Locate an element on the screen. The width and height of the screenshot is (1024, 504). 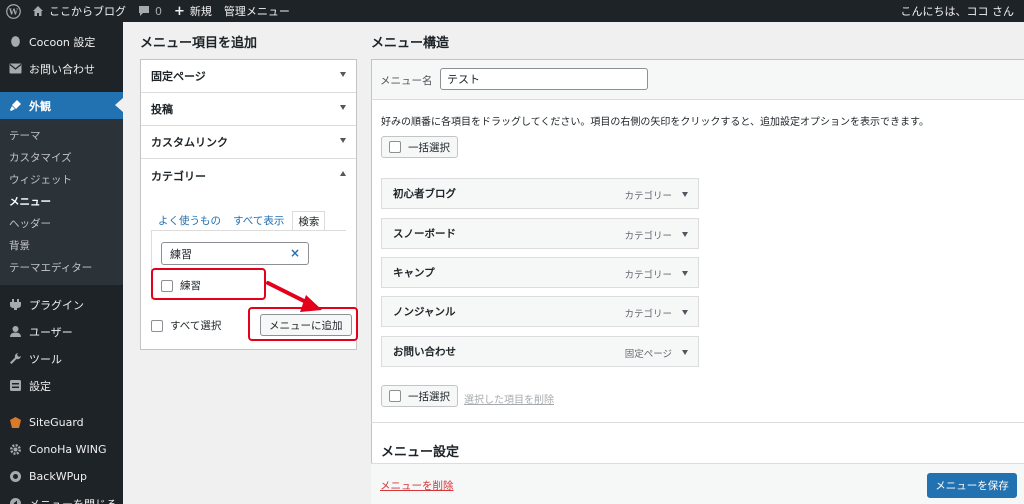
menu-structure-title: メニュー構造 is located at coordinates (410, 43).